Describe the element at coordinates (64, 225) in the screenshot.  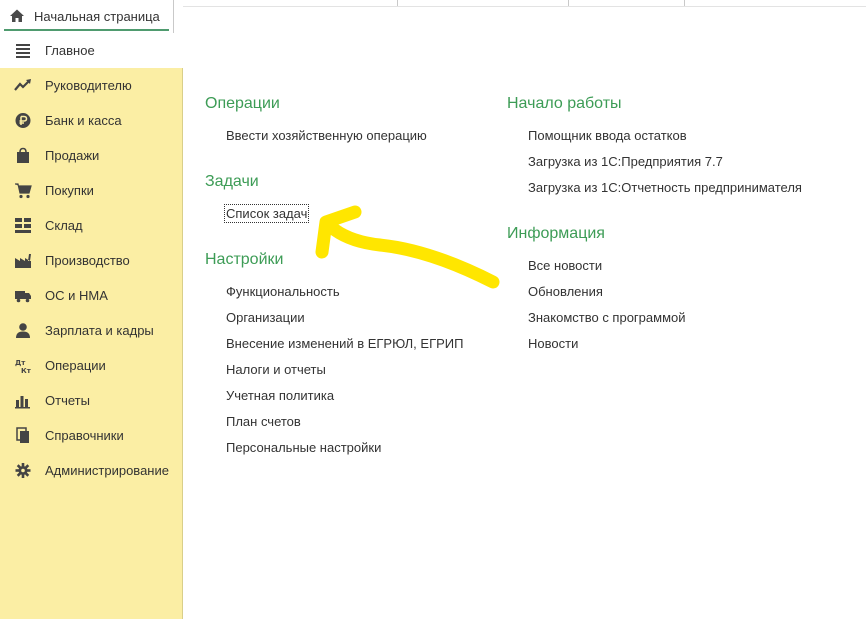
I see `sidebar-item-label: Склад` at that location.